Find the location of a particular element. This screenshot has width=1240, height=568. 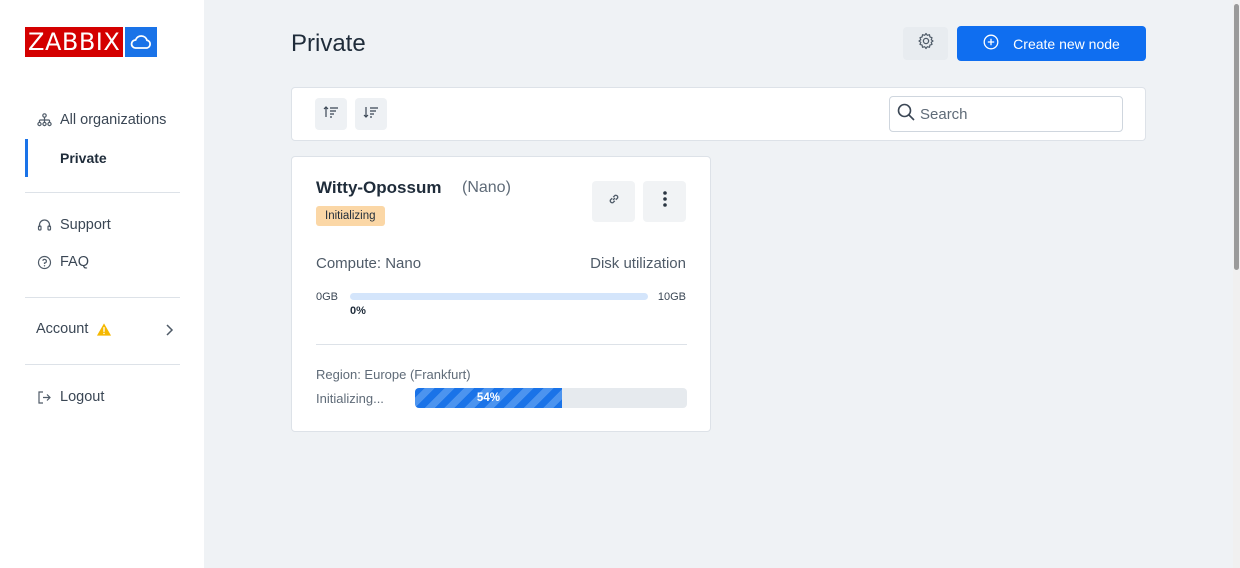

org-tree-icon is located at coordinates (44, 120).